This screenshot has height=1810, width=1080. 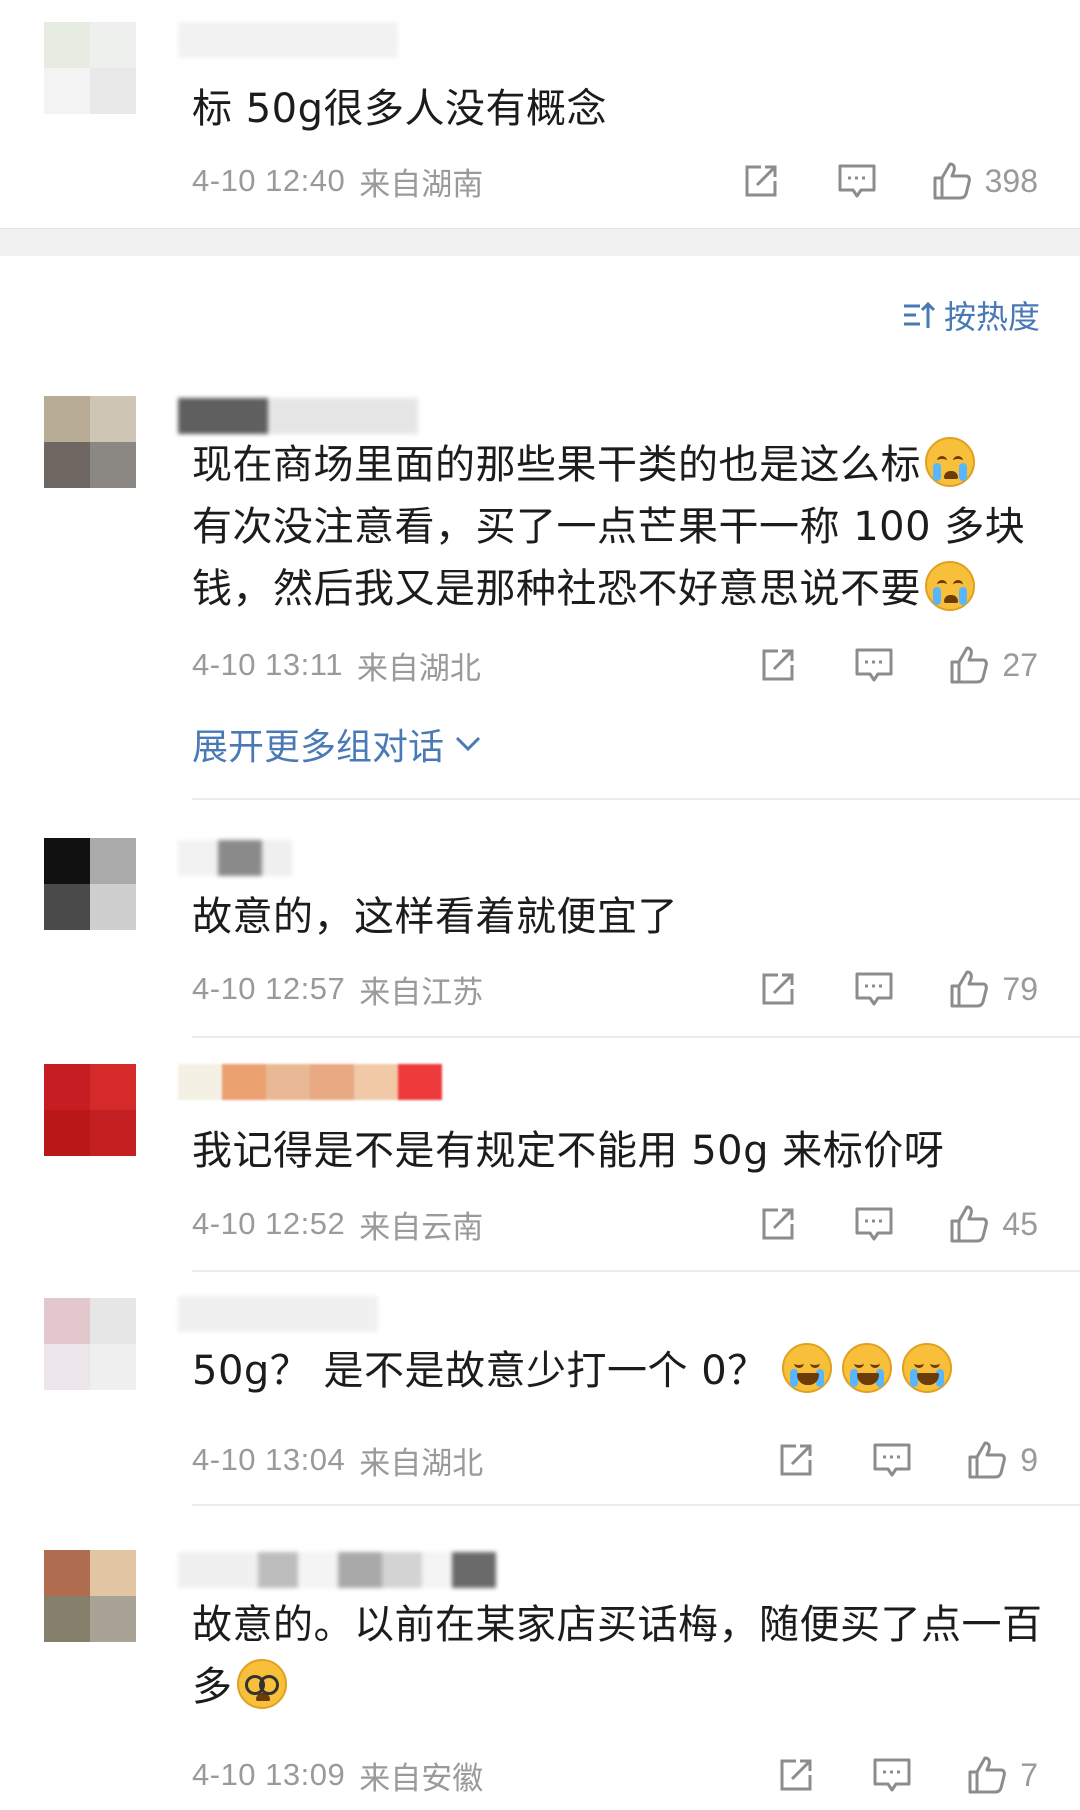 I want to click on section-separator, so click(x=540, y=242).